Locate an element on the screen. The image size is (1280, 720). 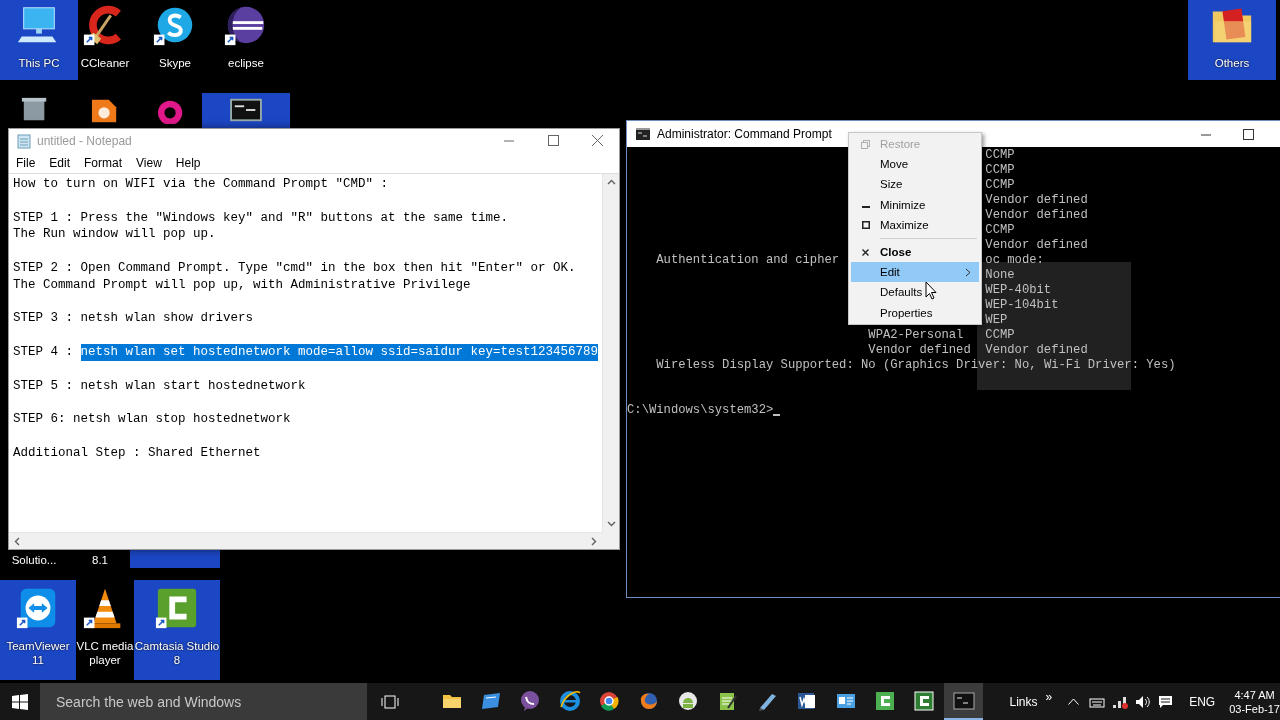
scroll-up-icon is located at coordinates (611, 182).